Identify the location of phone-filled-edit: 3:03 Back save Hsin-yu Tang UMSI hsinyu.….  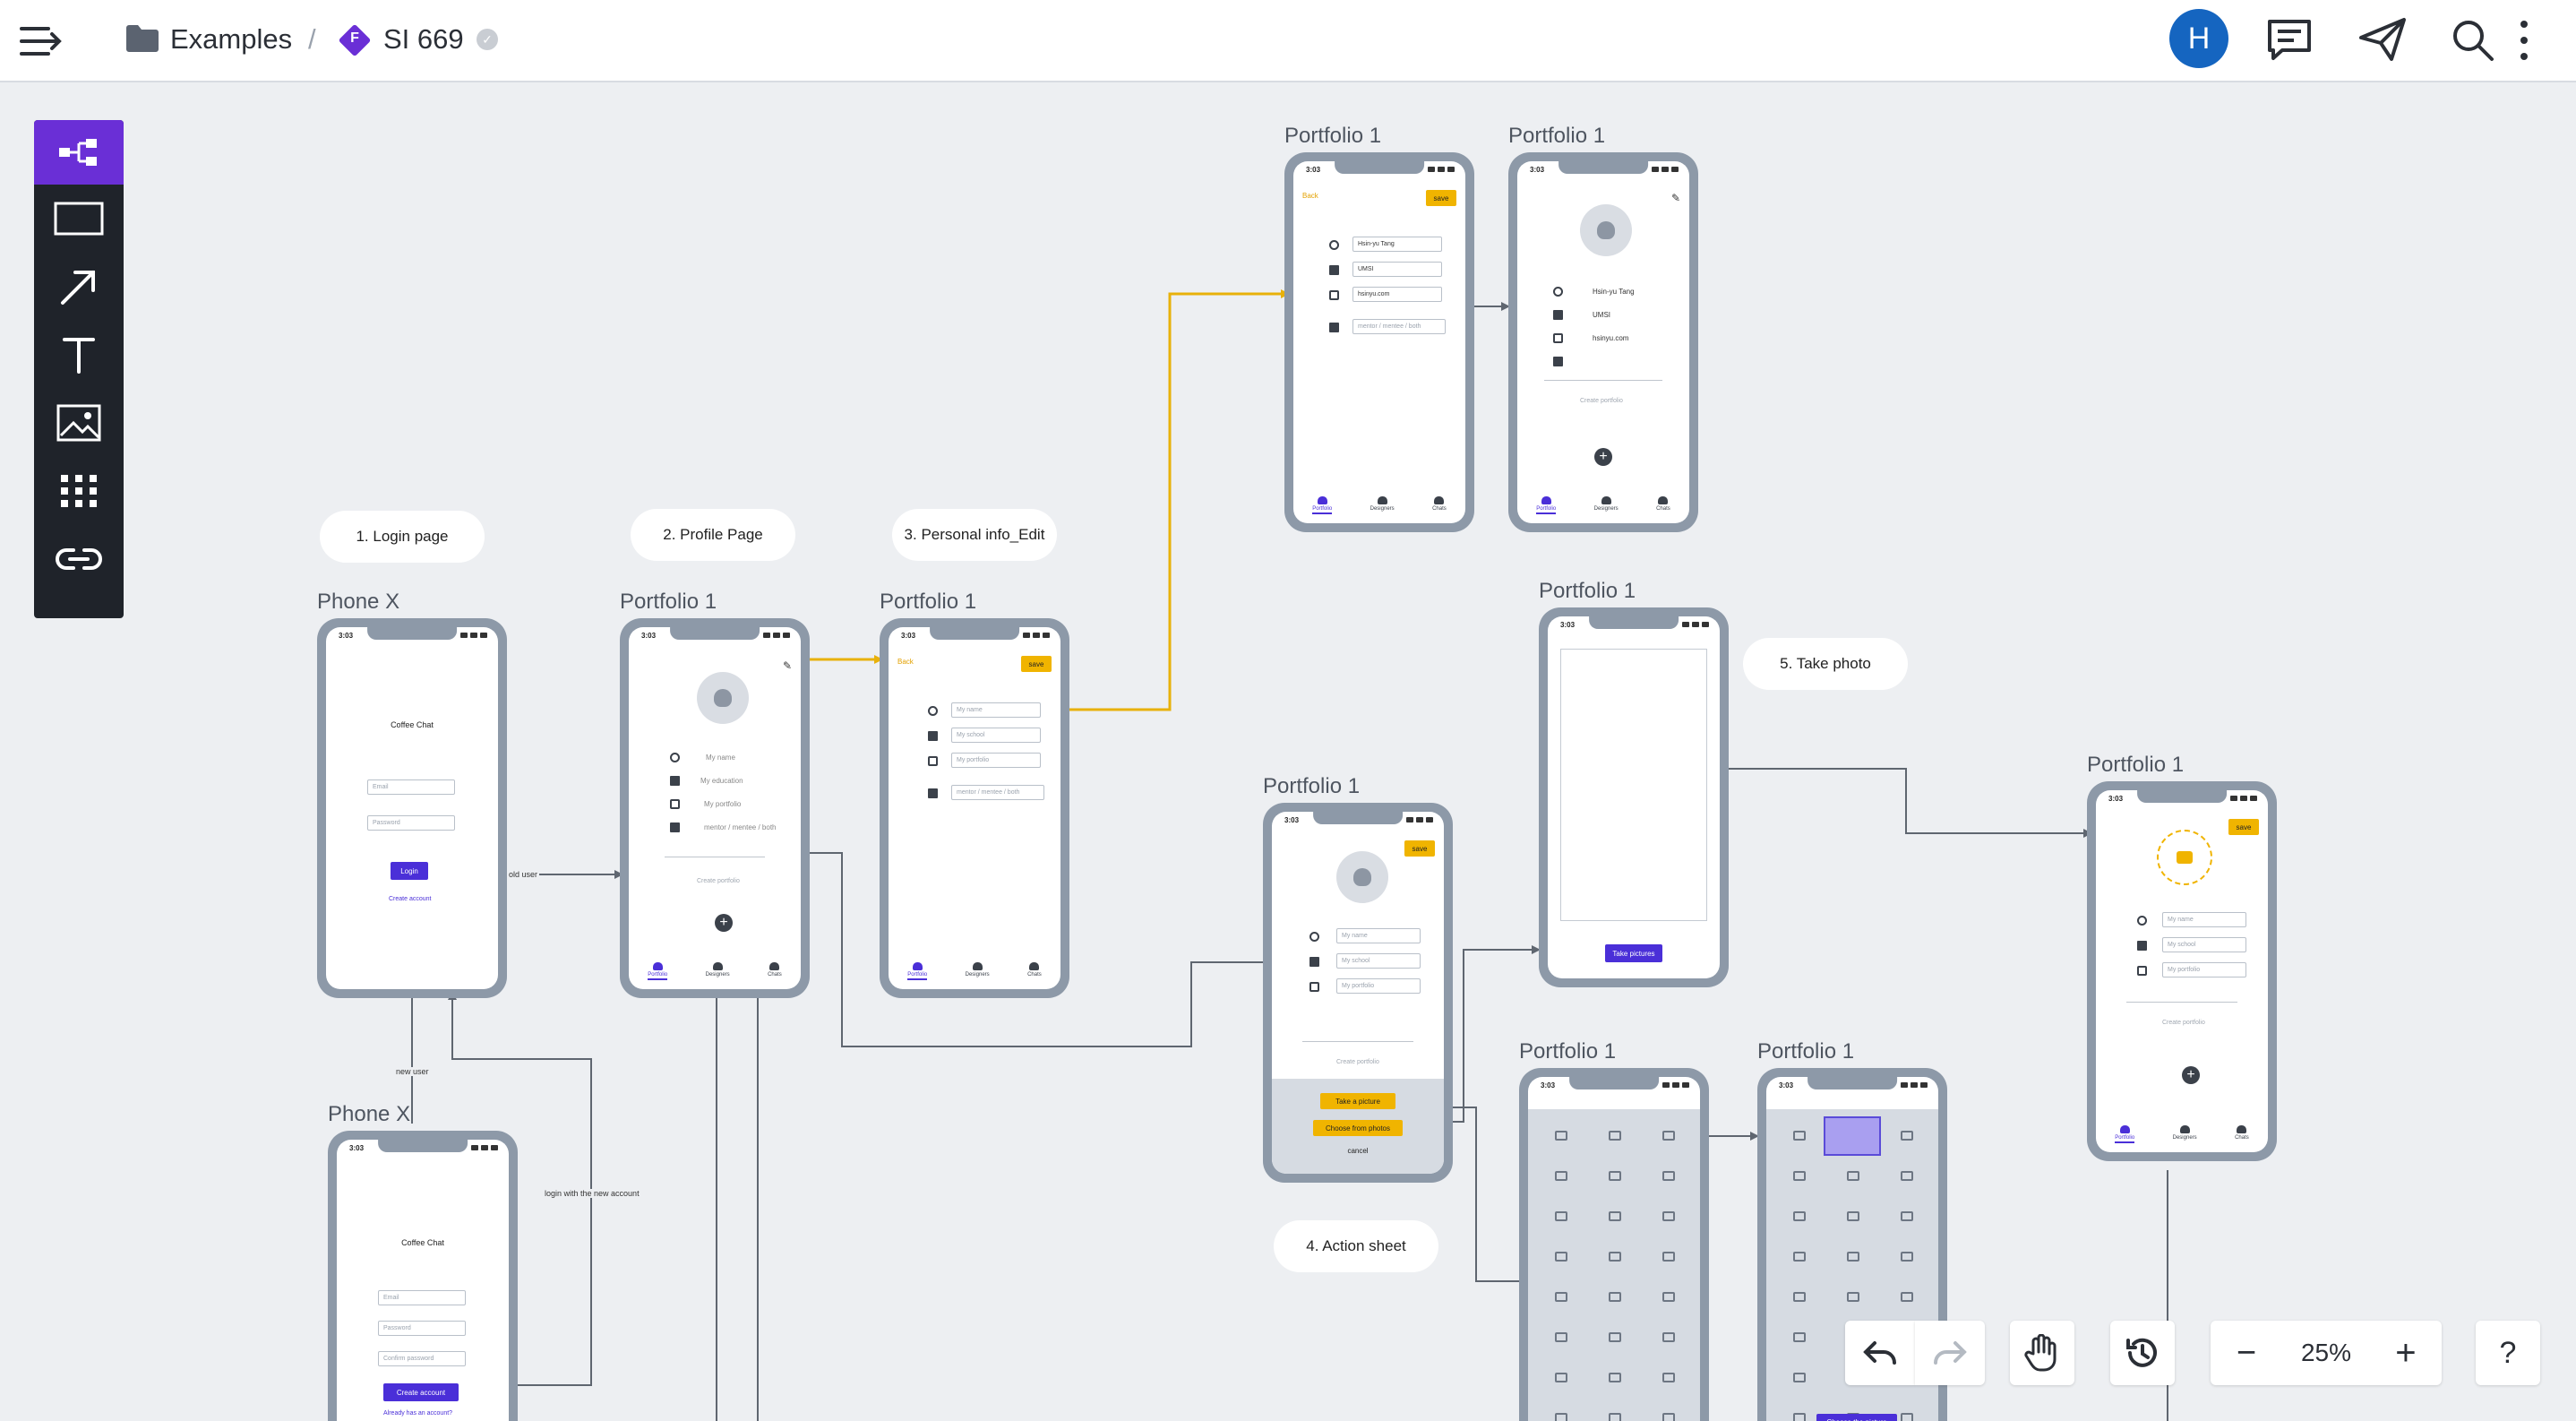
(1379, 342).